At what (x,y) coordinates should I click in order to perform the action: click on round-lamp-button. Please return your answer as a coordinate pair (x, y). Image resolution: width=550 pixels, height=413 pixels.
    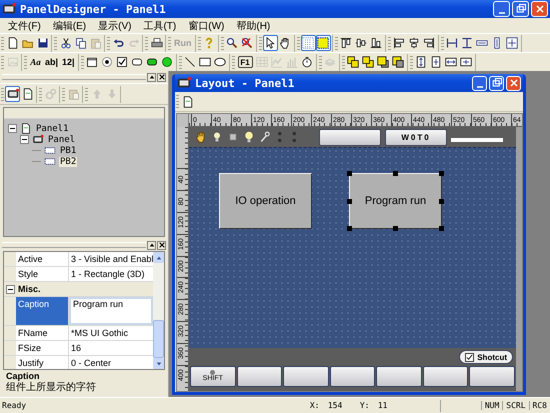
    Looking at the image, I should click on (167, 62).